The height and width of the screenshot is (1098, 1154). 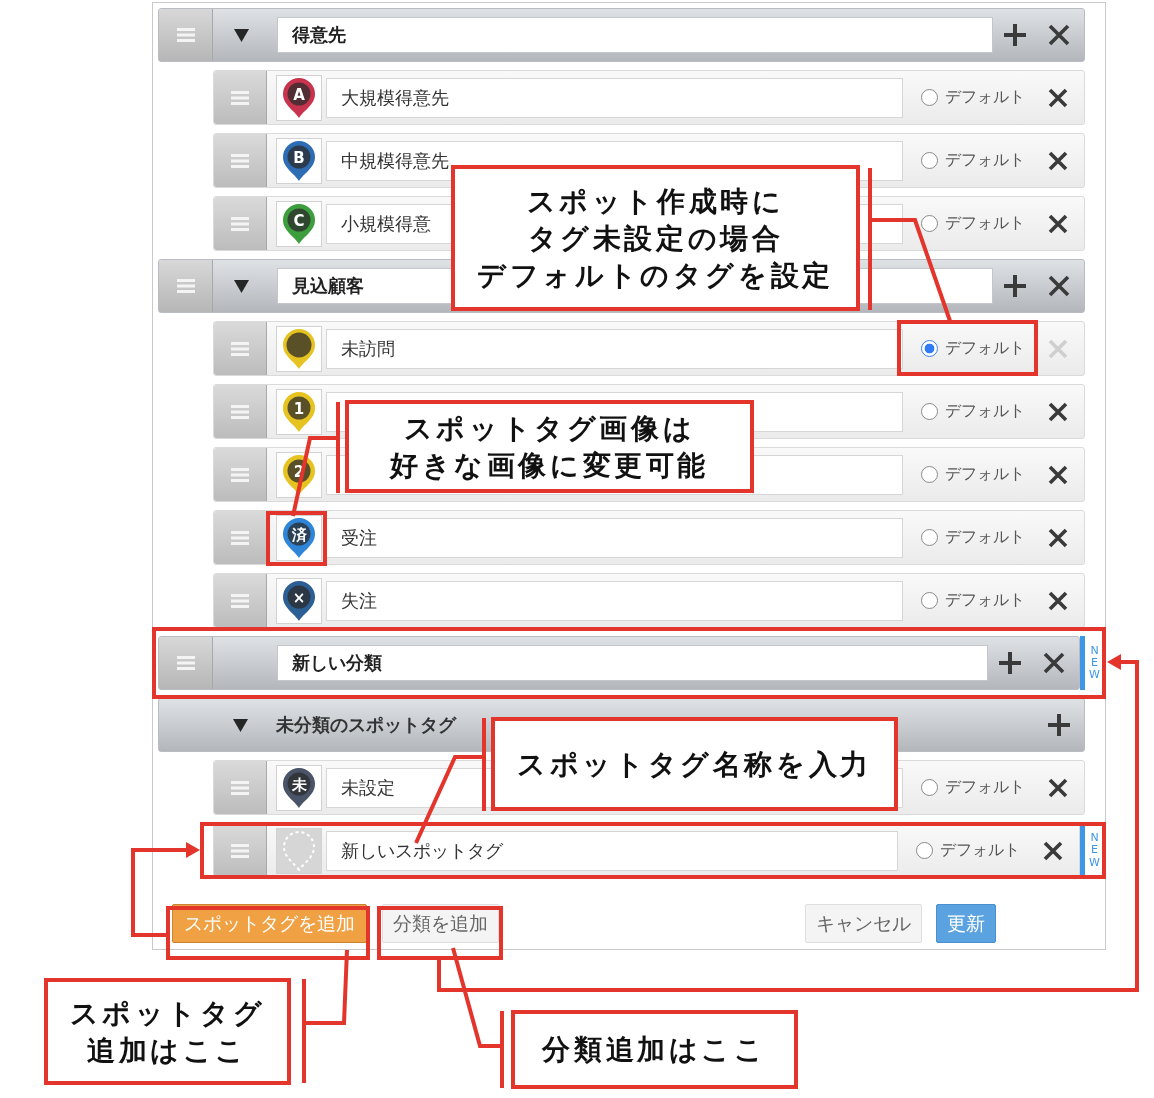 What do you see at coordinates (366, 725) in the screenshot?
I see `category-title: 未分類のスポットタグ` at bounding box center [366, 725].